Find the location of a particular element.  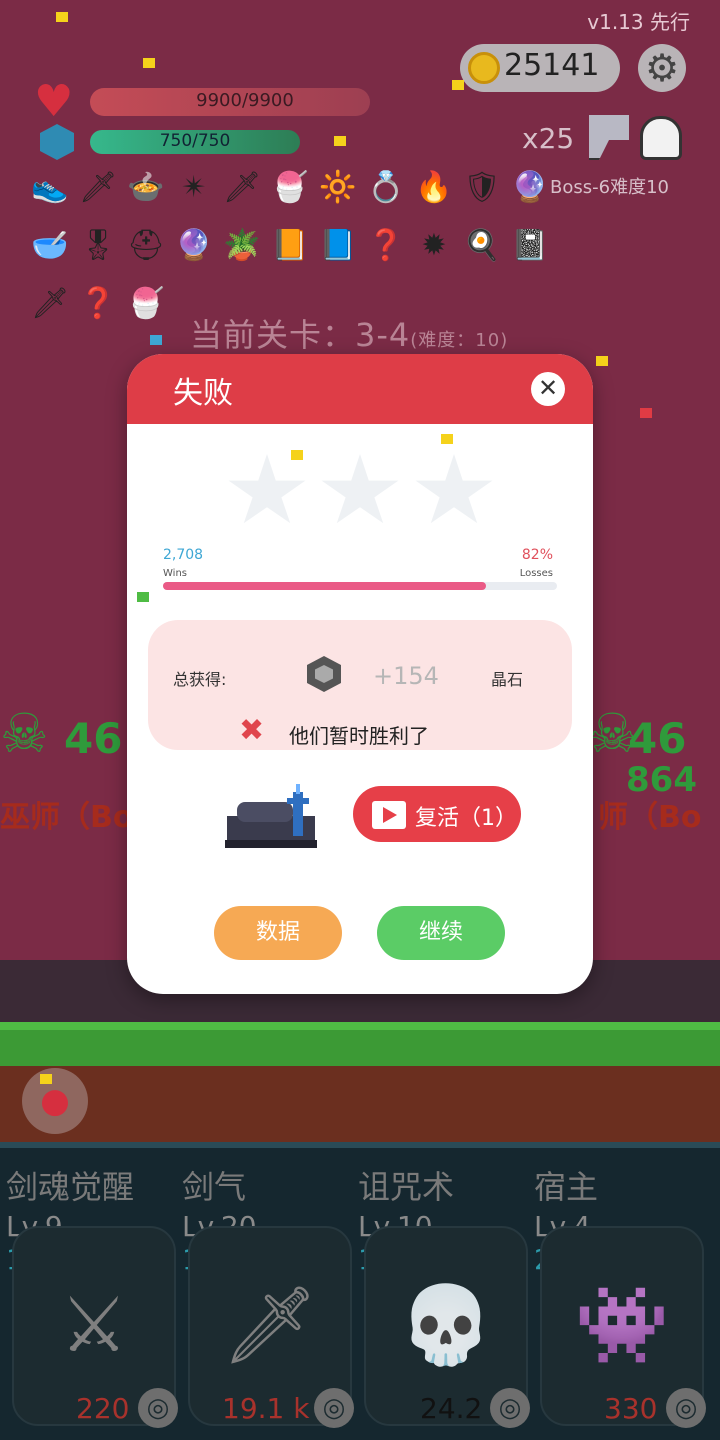

losses-value: 82% is located at coordinates (537, 555).